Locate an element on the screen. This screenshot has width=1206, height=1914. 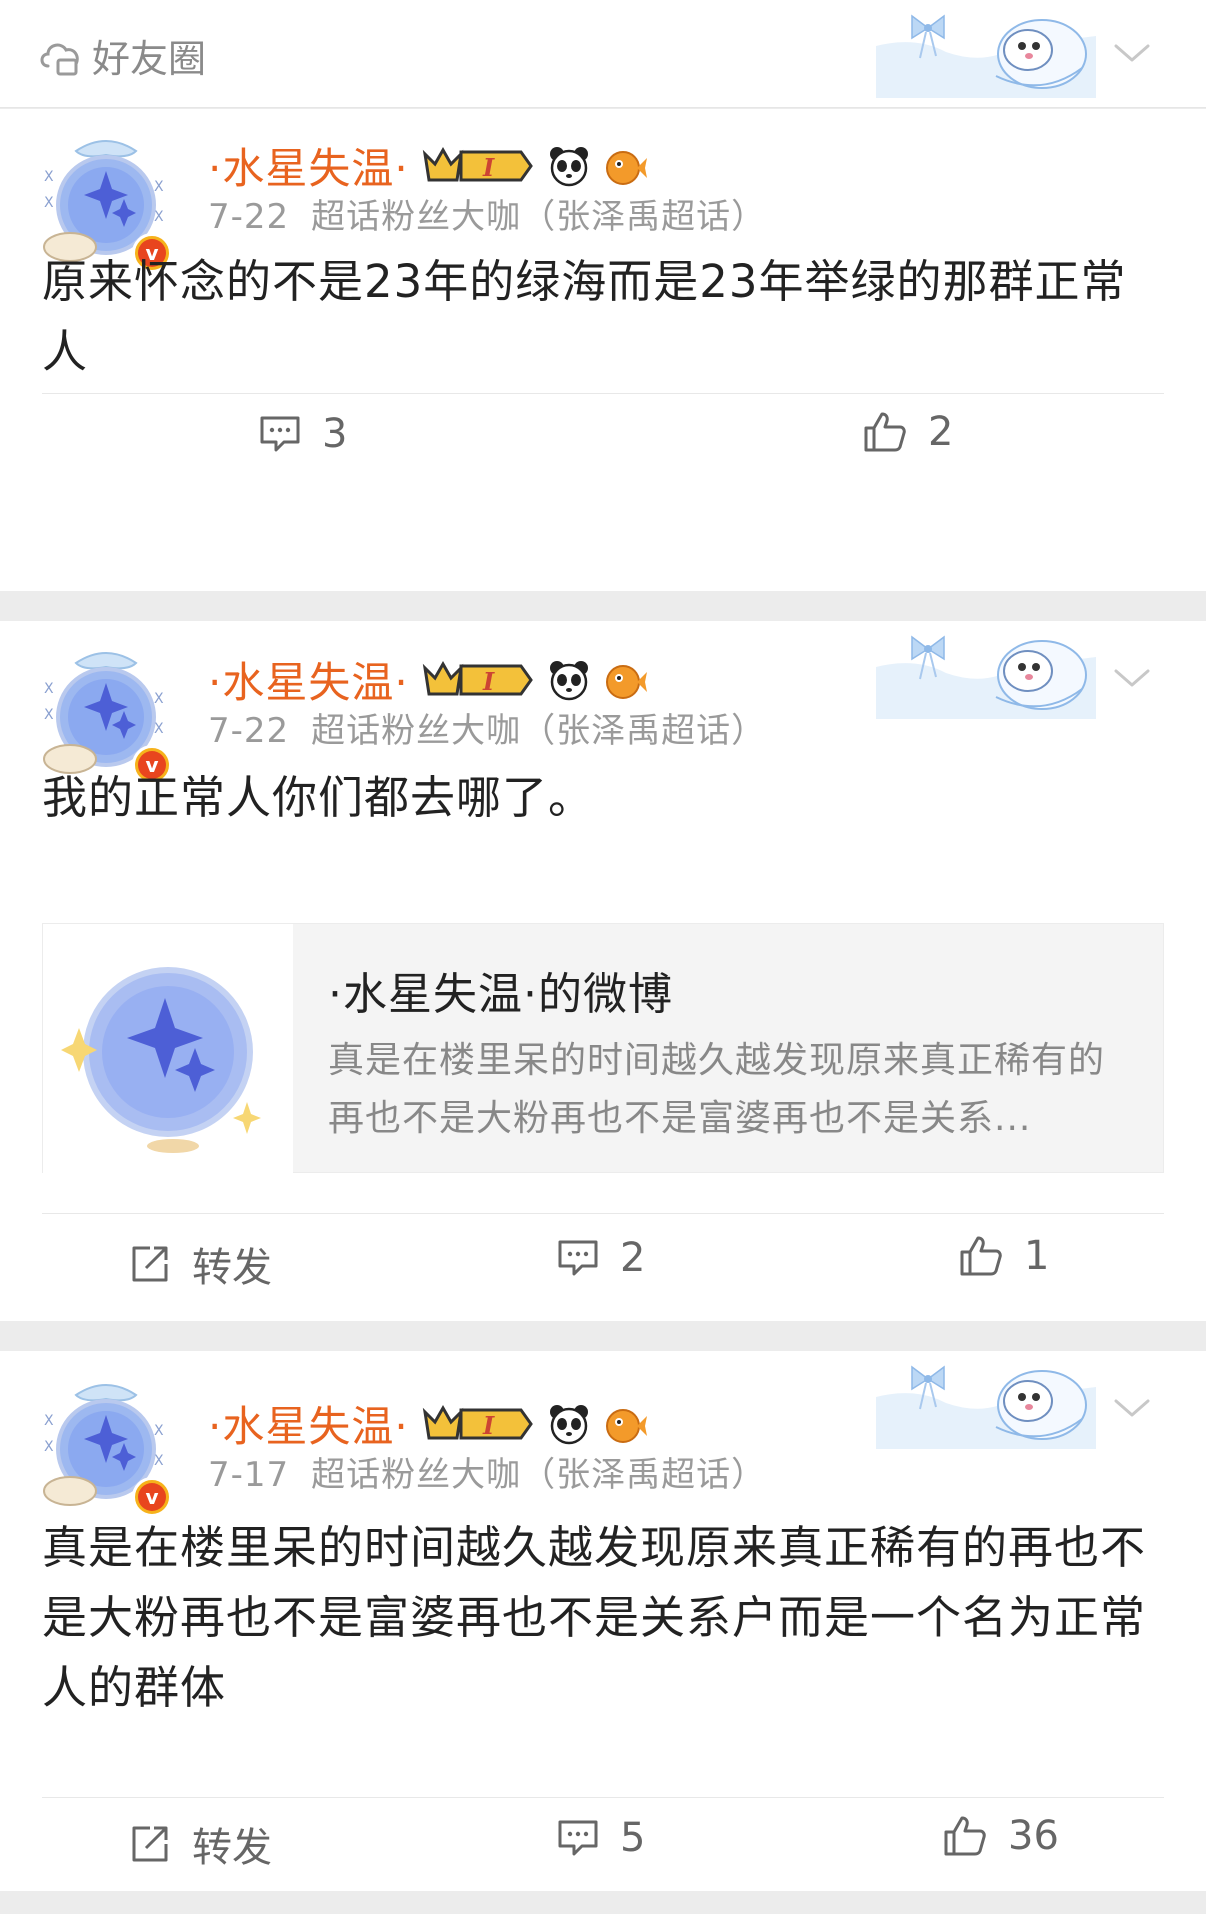
post-meta: 7-17 超话粉丝大咖（张泽禹超话） is located at coordinates (487, 1471).